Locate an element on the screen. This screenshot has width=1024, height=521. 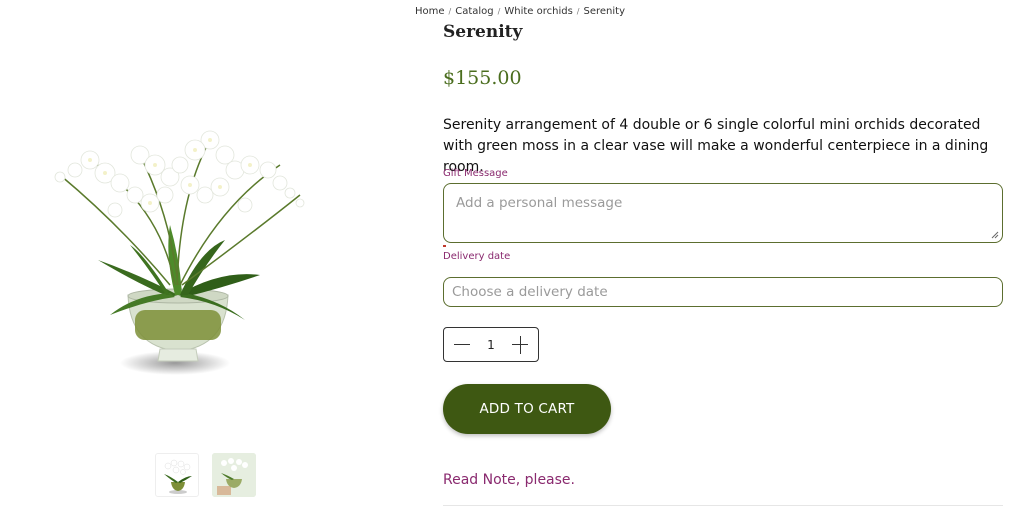
quantity-stepper: 1 is located at coordinates (491, 344).